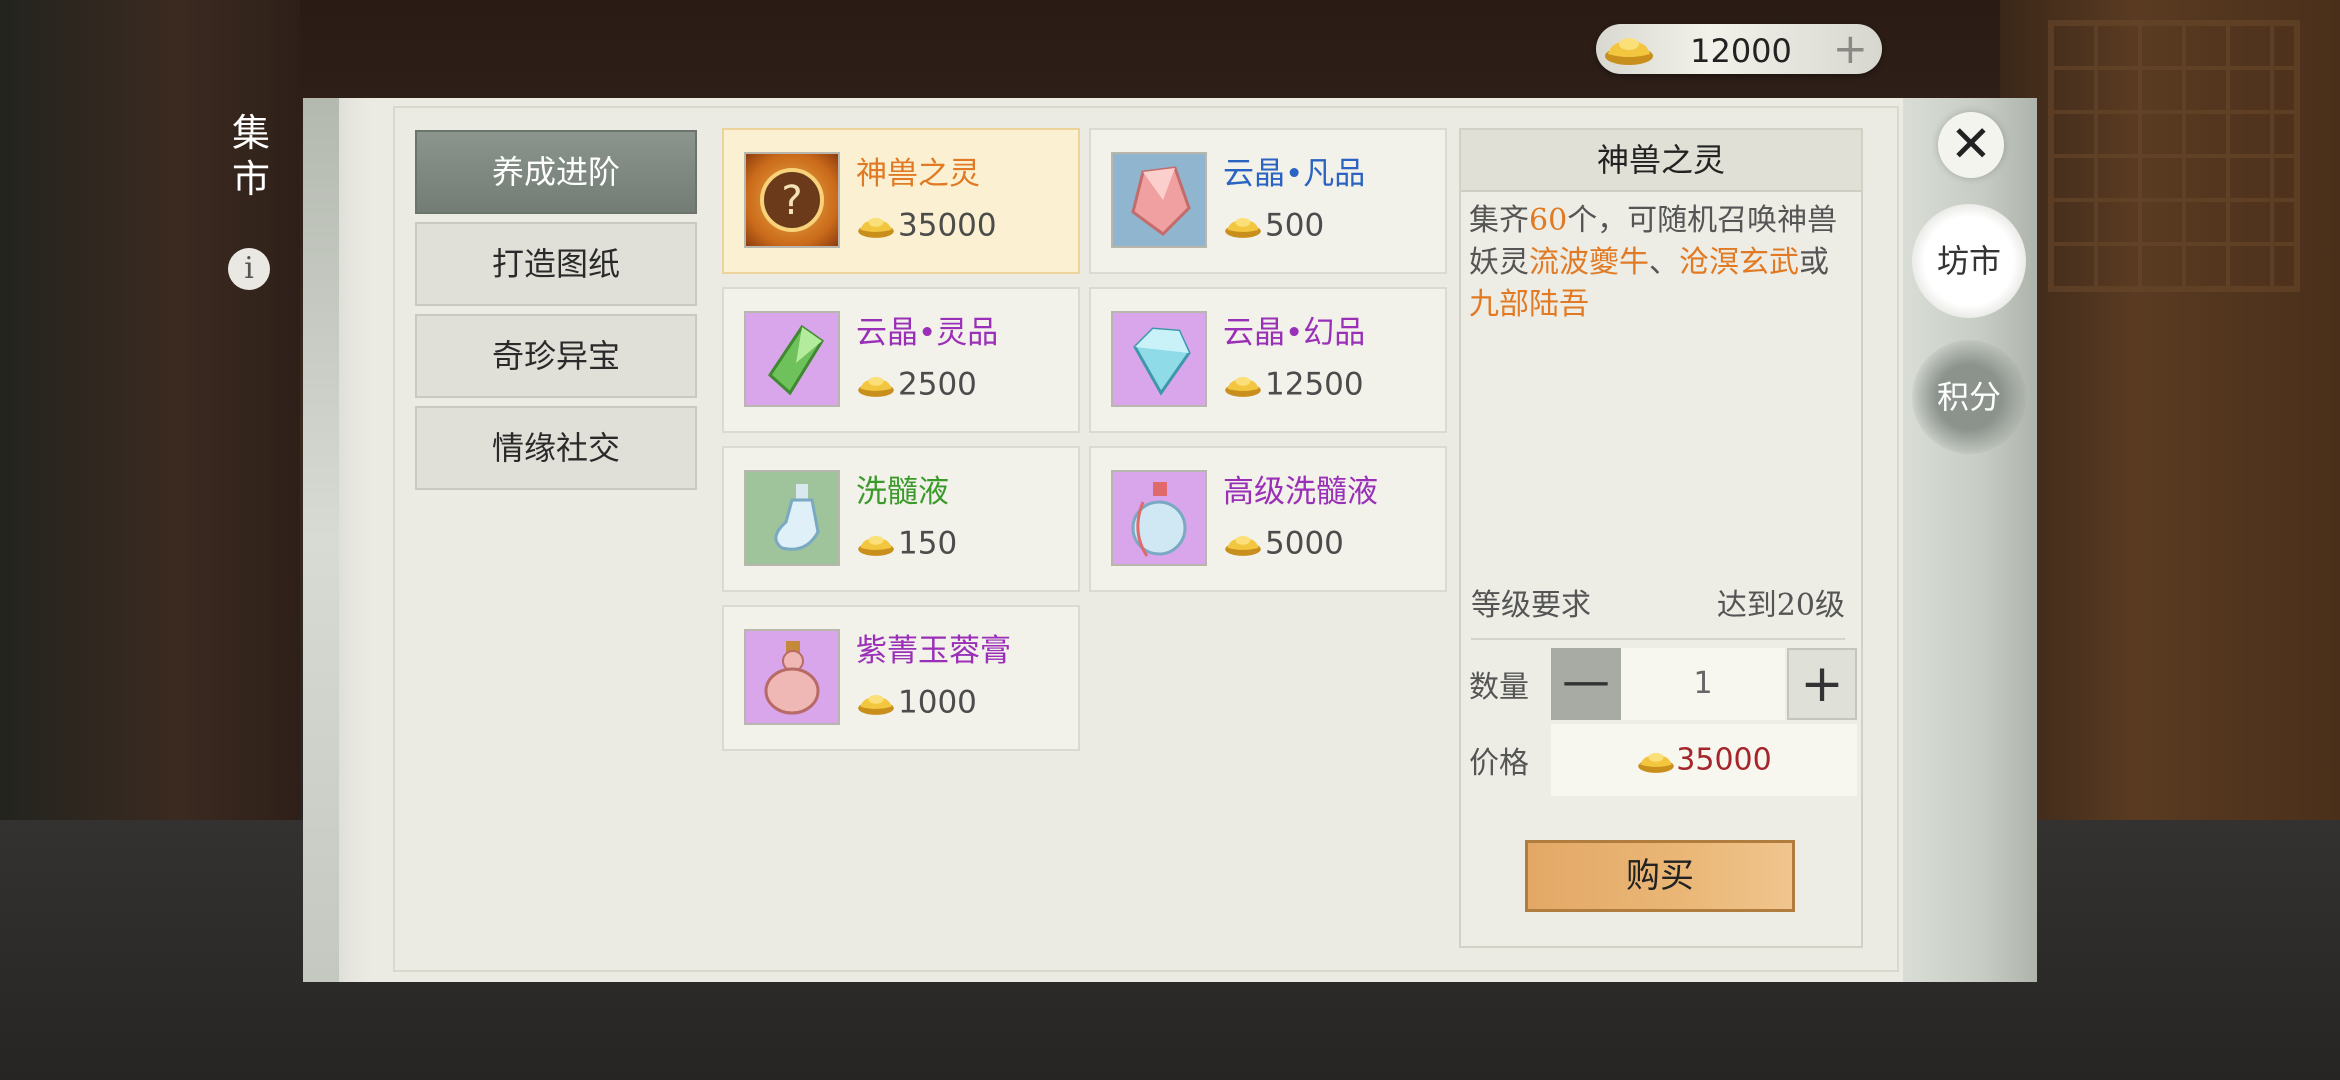 This screenshot has width=2340, height=1080. What do you see at coordinates (1969, 261) in the screenshot?
I see `tab-bazaar: 坊市` at bounding box center [1969, 261].